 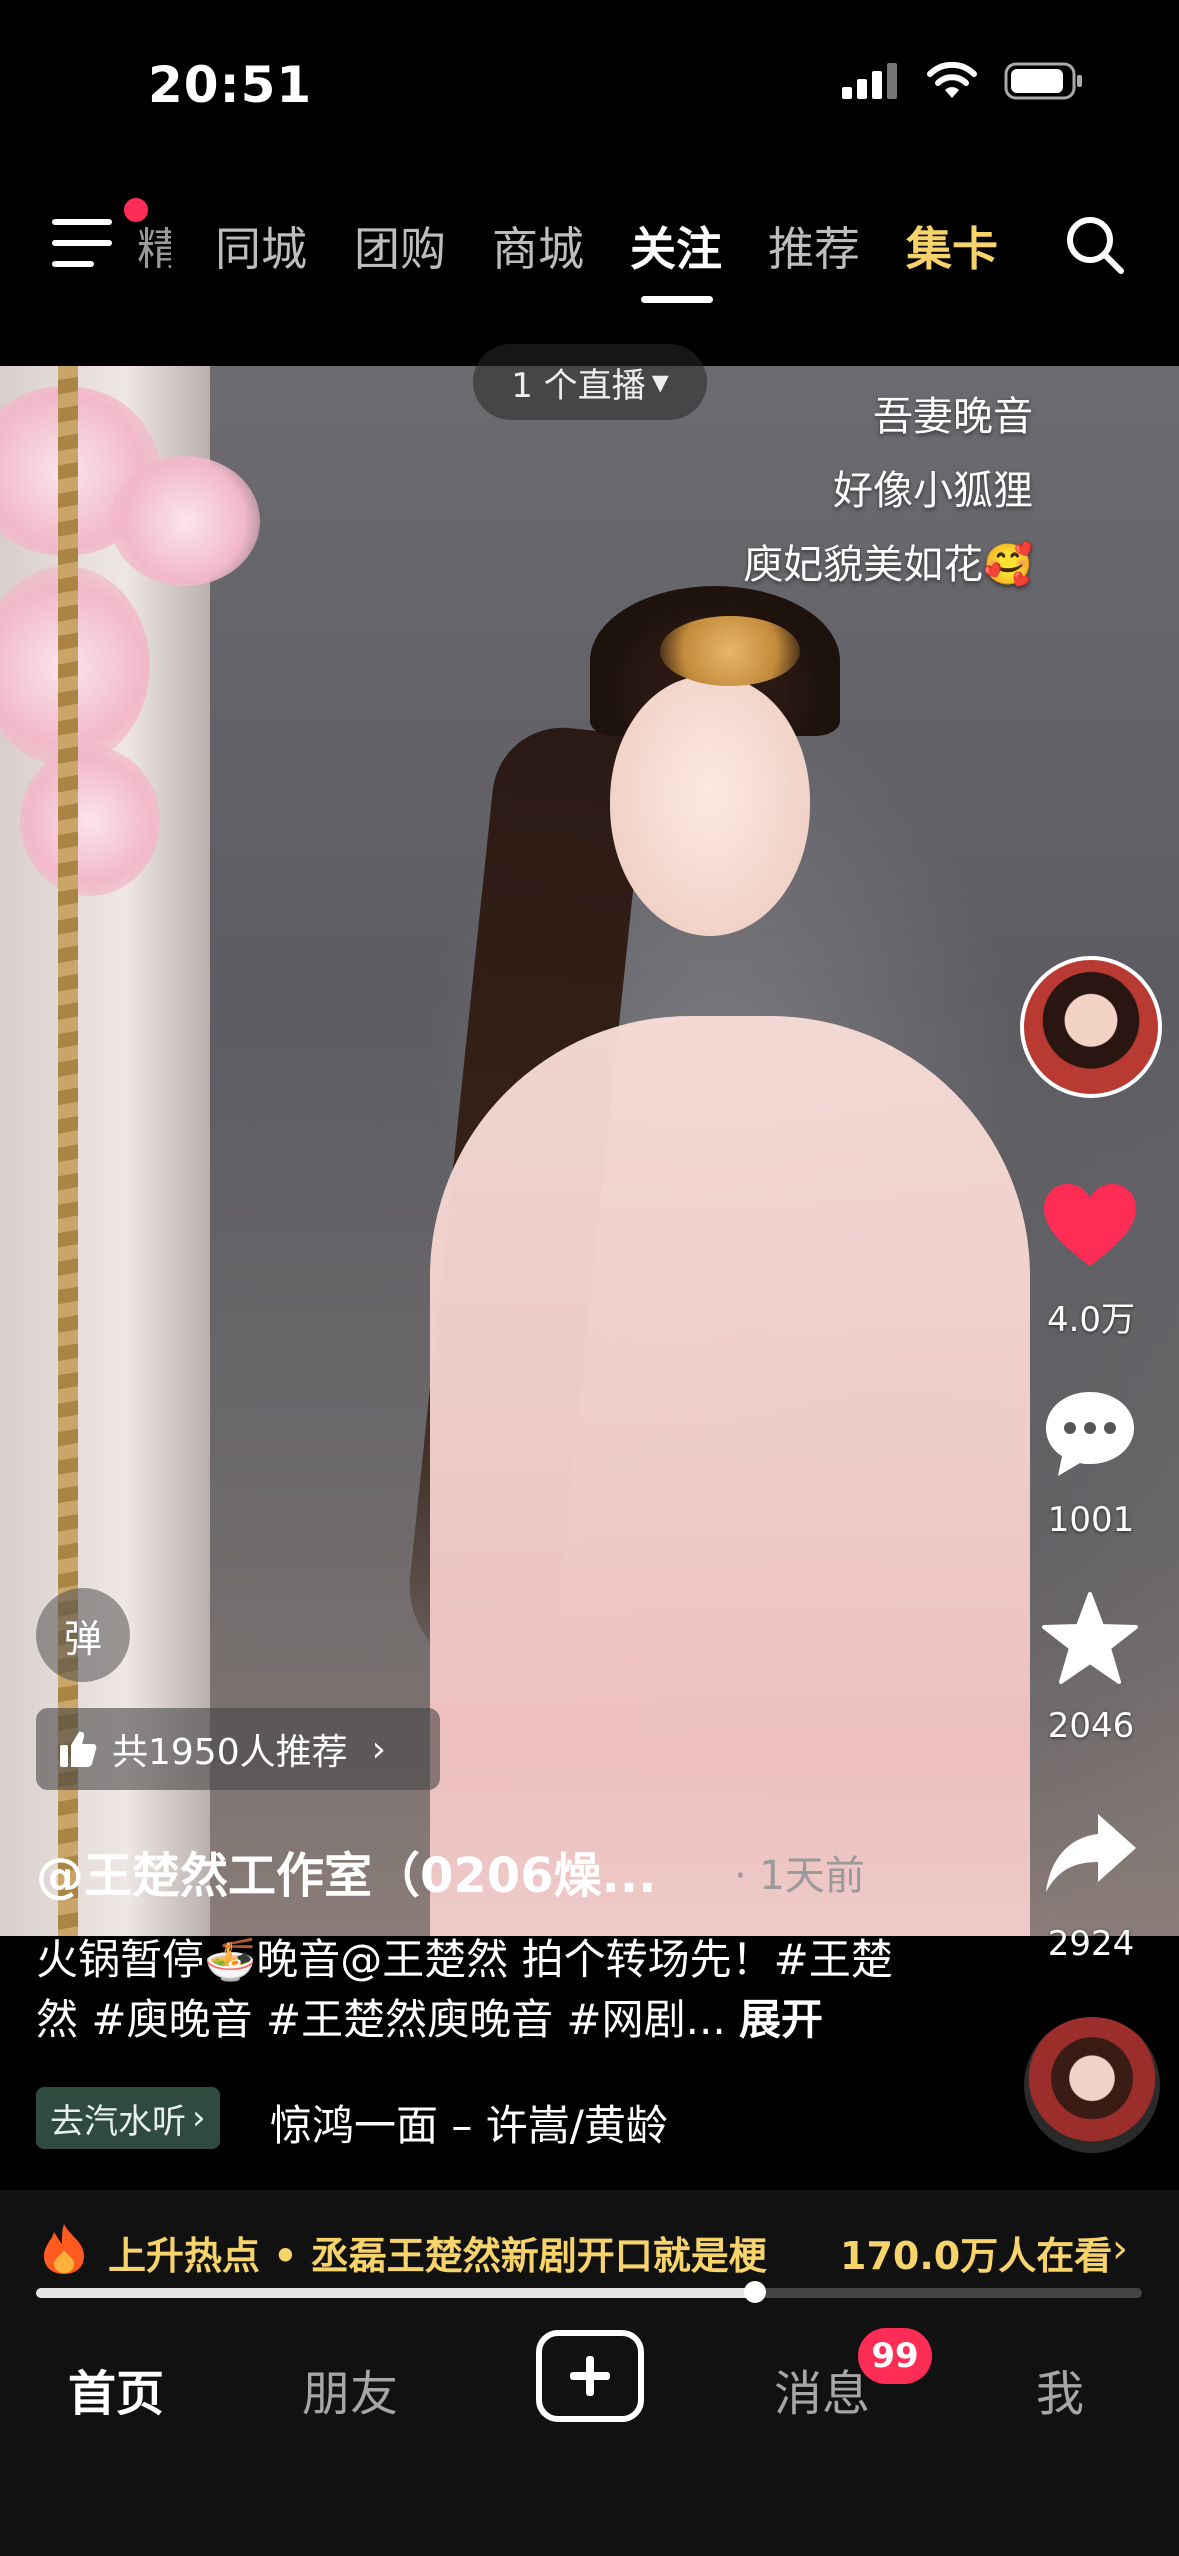 What do you see at coordinates (895, 2356) in the screenshot?
I see `messages-badge: 99` at bounding box center [895, 2356].